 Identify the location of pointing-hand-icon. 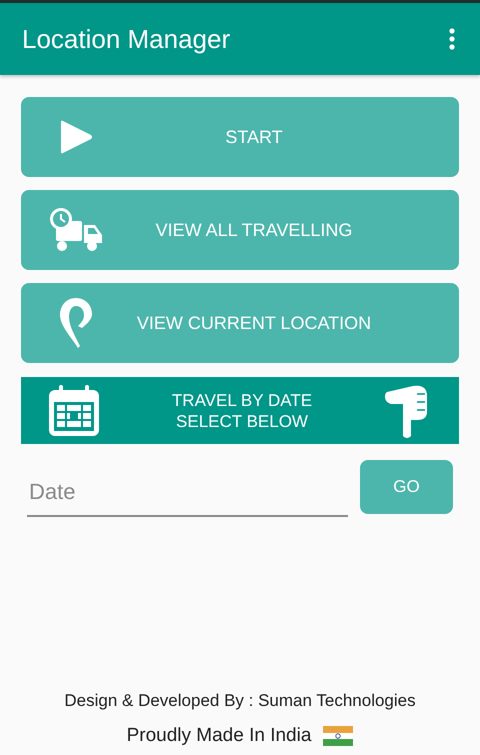
(406, 411).